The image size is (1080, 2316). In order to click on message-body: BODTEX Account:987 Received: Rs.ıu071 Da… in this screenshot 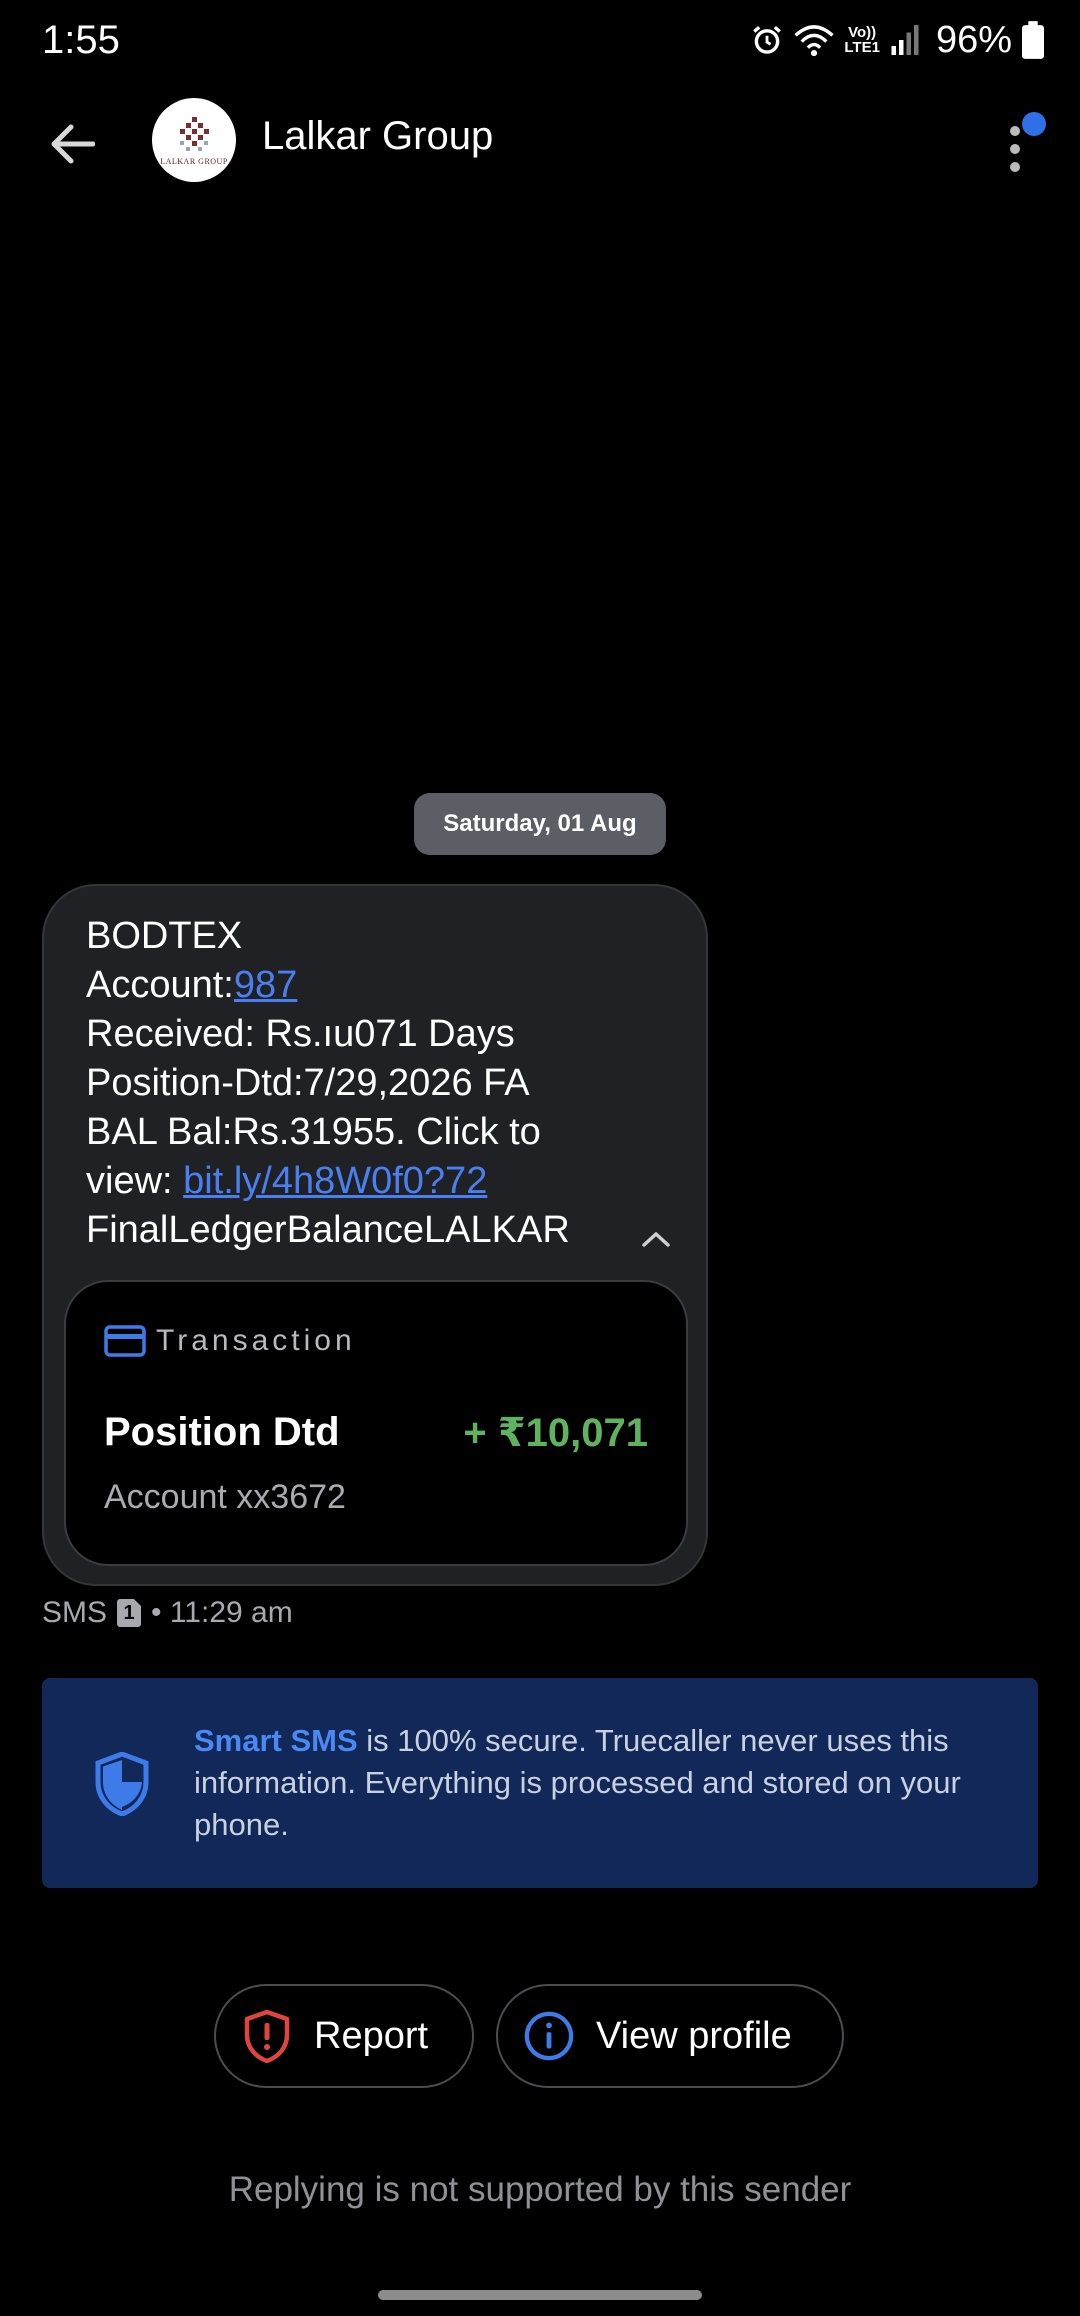, I will do `click(376, 1083)`.